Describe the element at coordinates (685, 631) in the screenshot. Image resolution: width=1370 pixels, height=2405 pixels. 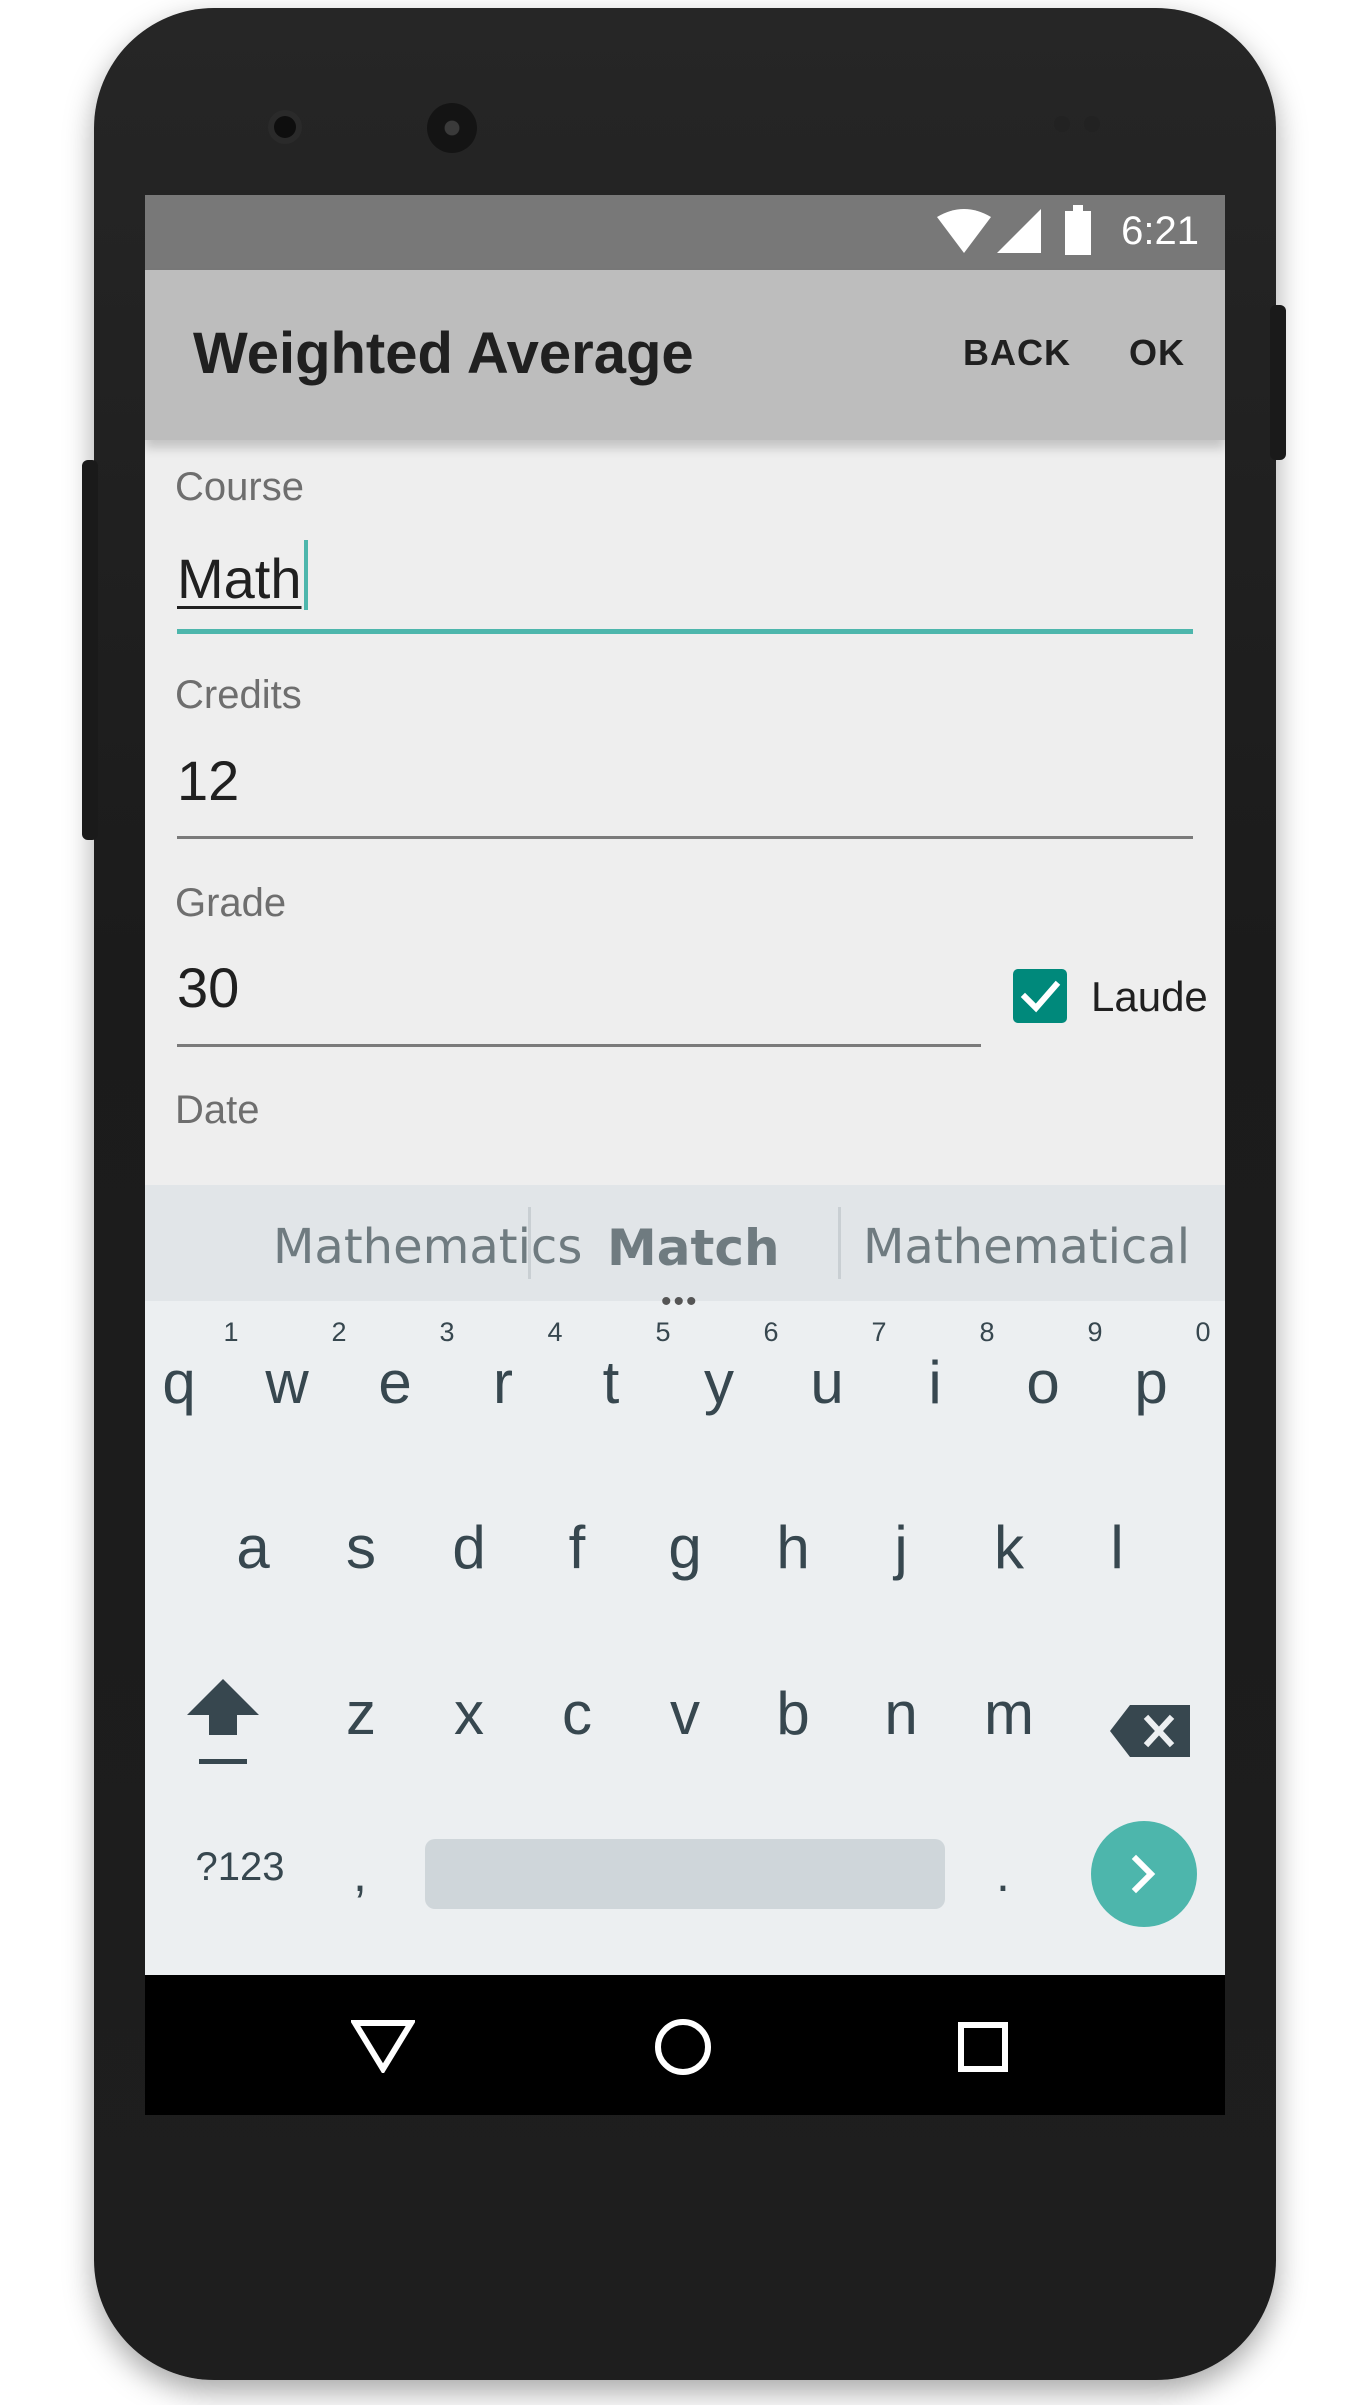
I see `course-underline` at that location.